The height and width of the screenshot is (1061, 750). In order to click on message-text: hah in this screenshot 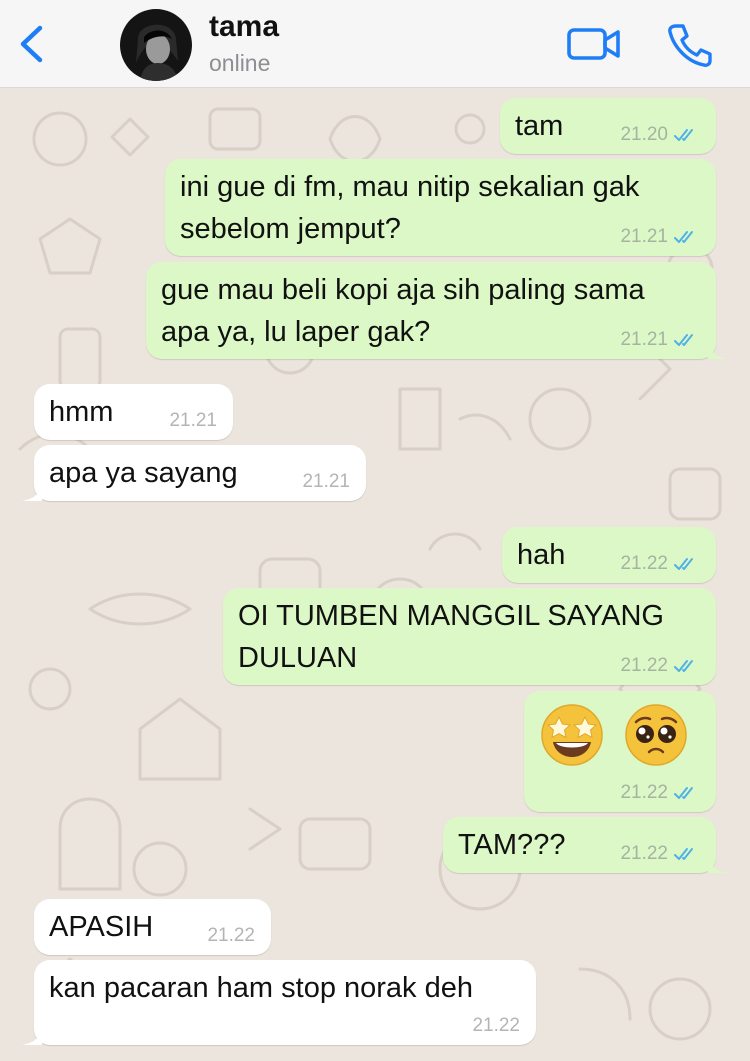, I will do `click(541, 555)`.